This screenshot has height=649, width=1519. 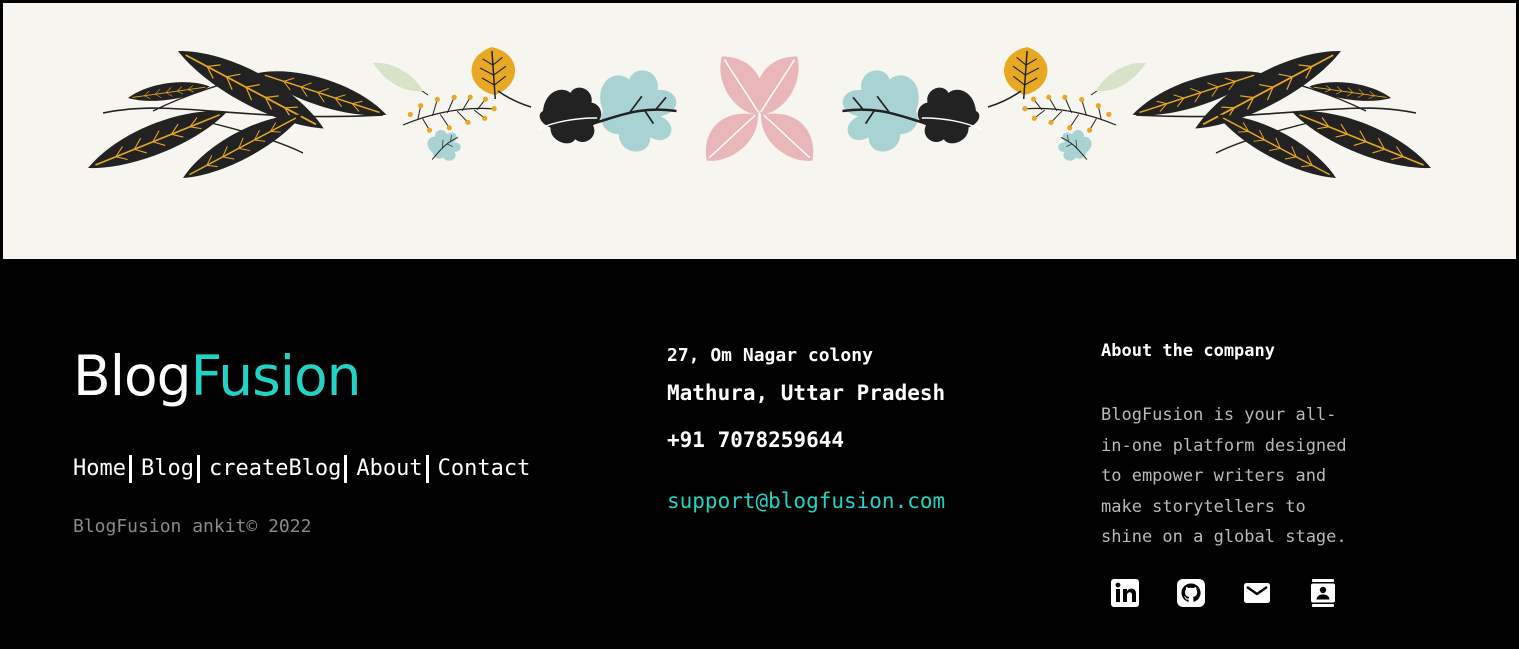 I want to click on footer-nav: Home Blog createBlog About Contact, so click(x=301, y=469).